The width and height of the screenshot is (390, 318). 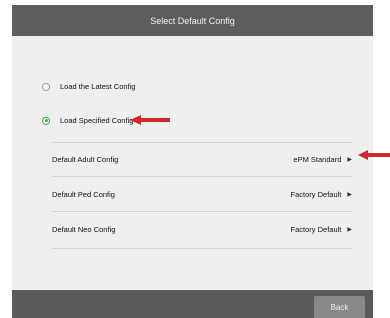 What do you see at coordinates (316, 229) in the screenshot?
I see `config-neo-value: Factory Default` at bounding box center [316, 229].